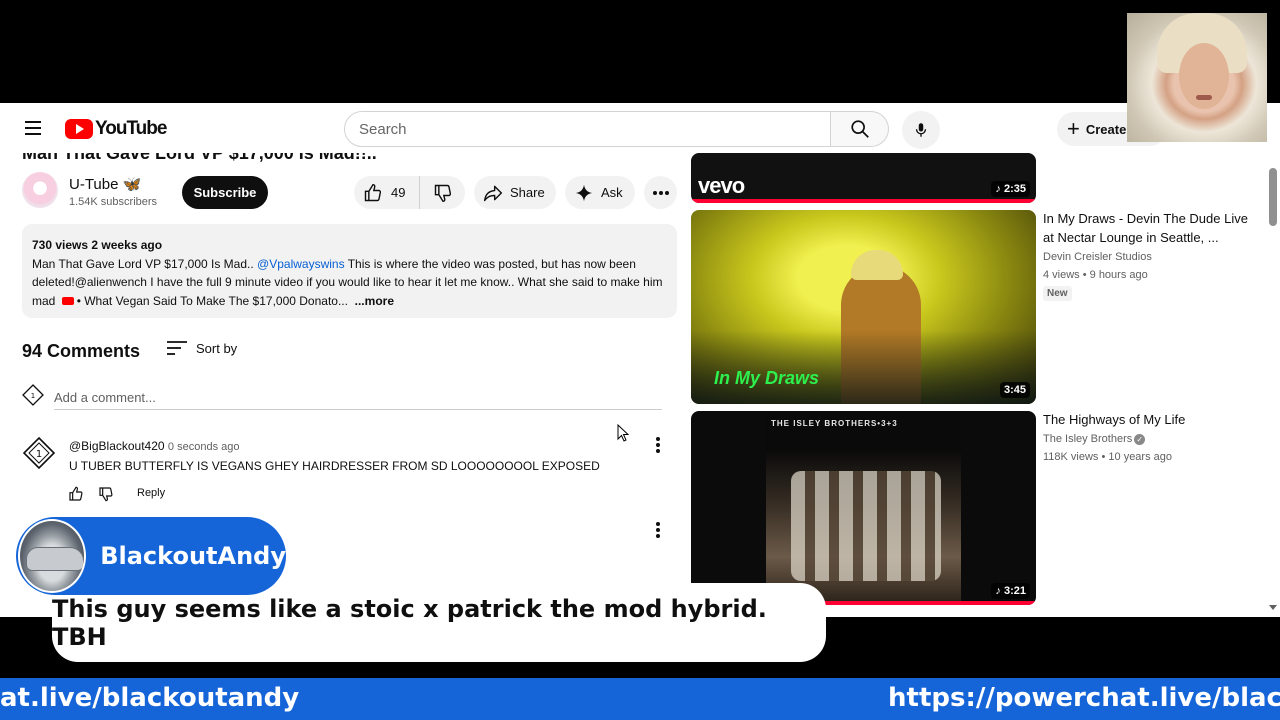  I want to click on user-avatar: 1, so click(33, 395).